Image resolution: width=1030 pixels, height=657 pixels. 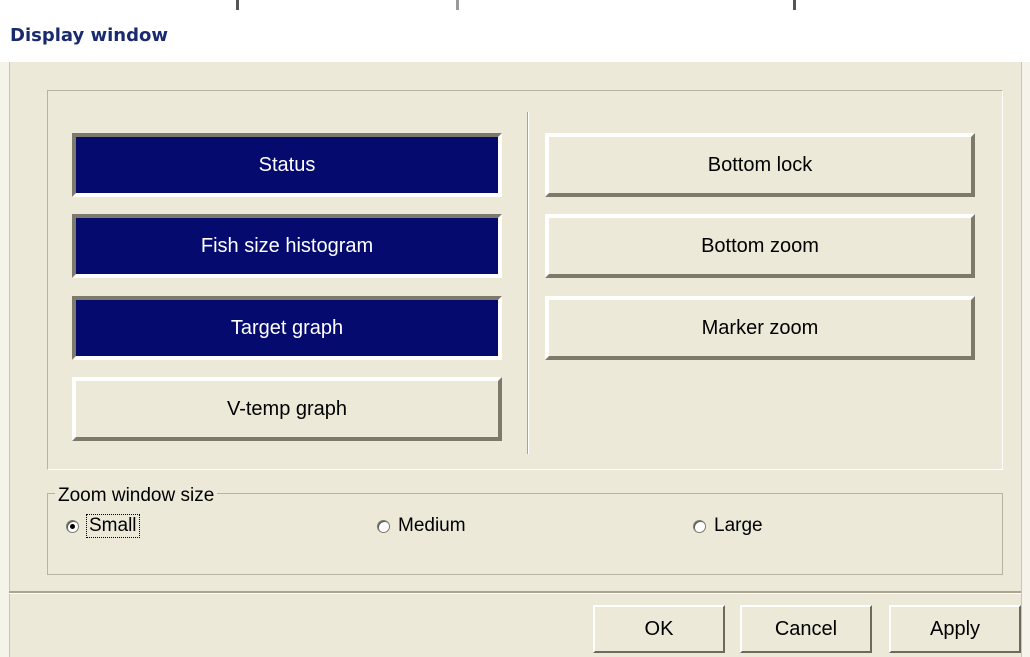 What do you see at coordinates (515, 592) in the screenshot?
I see `footer-separator` at bounding box center [515, 592].